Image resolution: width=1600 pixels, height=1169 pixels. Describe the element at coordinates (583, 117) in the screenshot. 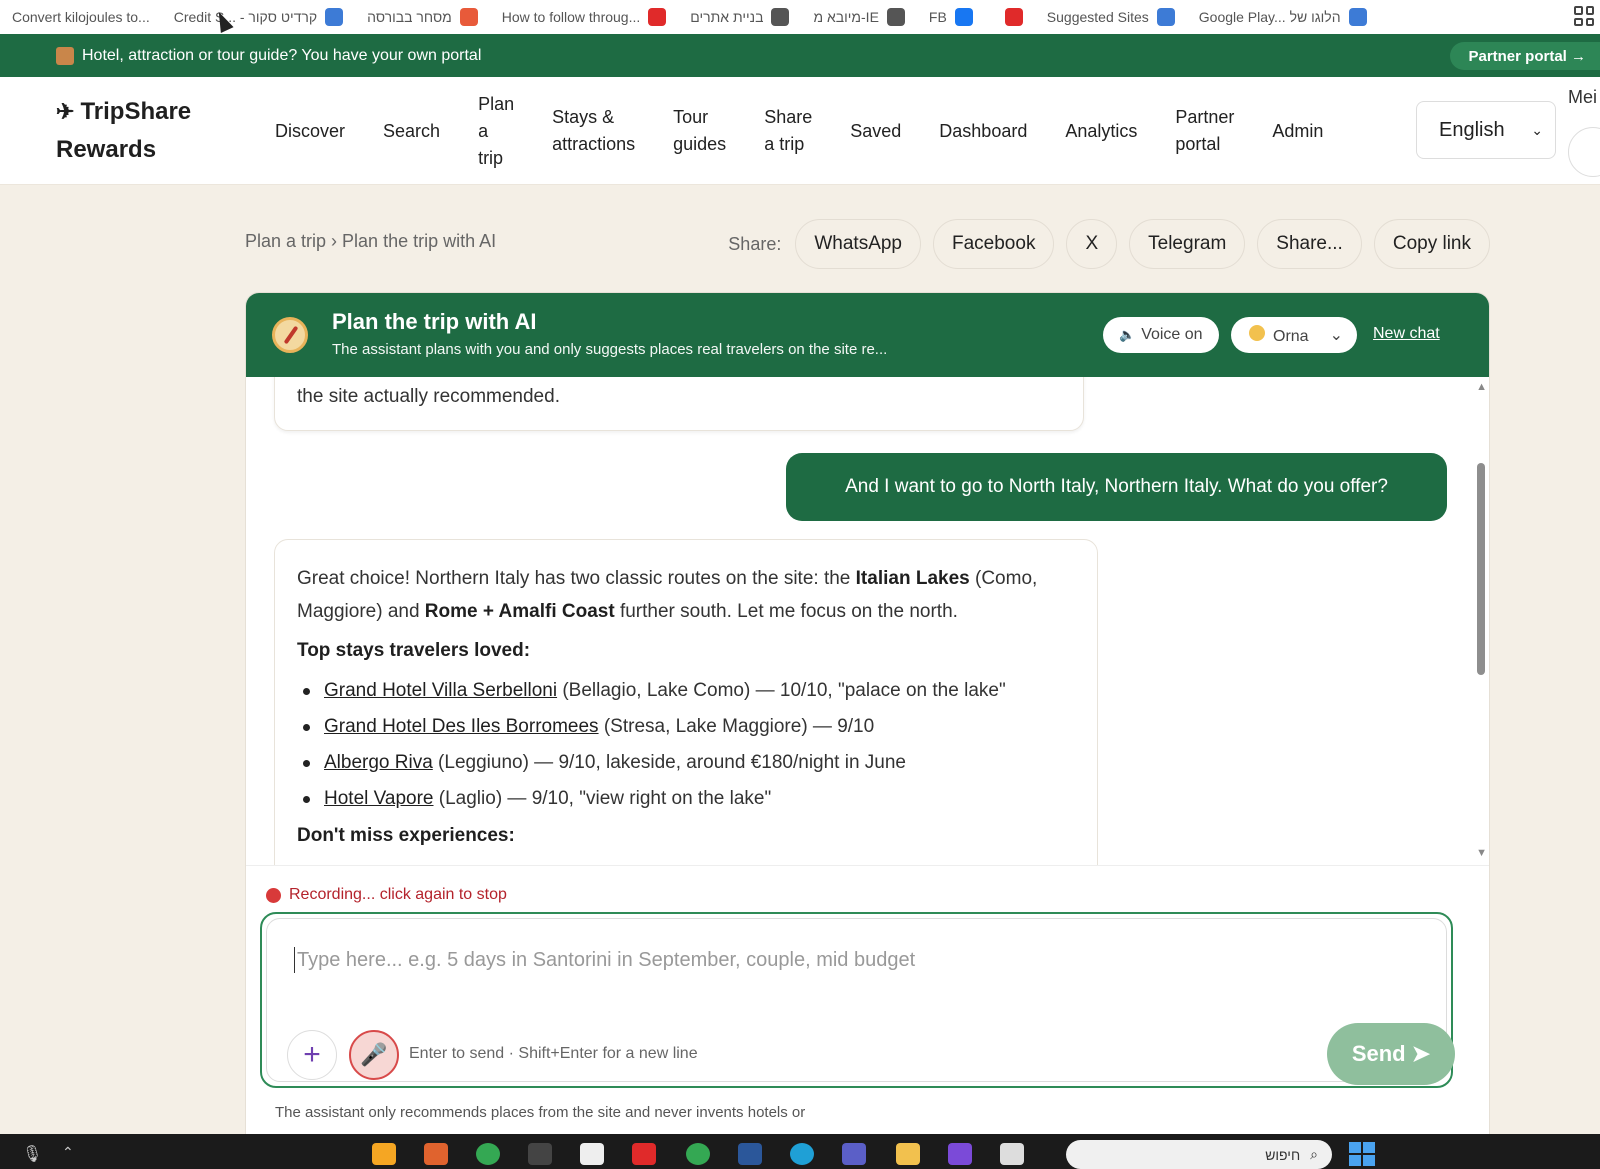

I see `nav-item-label: Stays &` at that location.